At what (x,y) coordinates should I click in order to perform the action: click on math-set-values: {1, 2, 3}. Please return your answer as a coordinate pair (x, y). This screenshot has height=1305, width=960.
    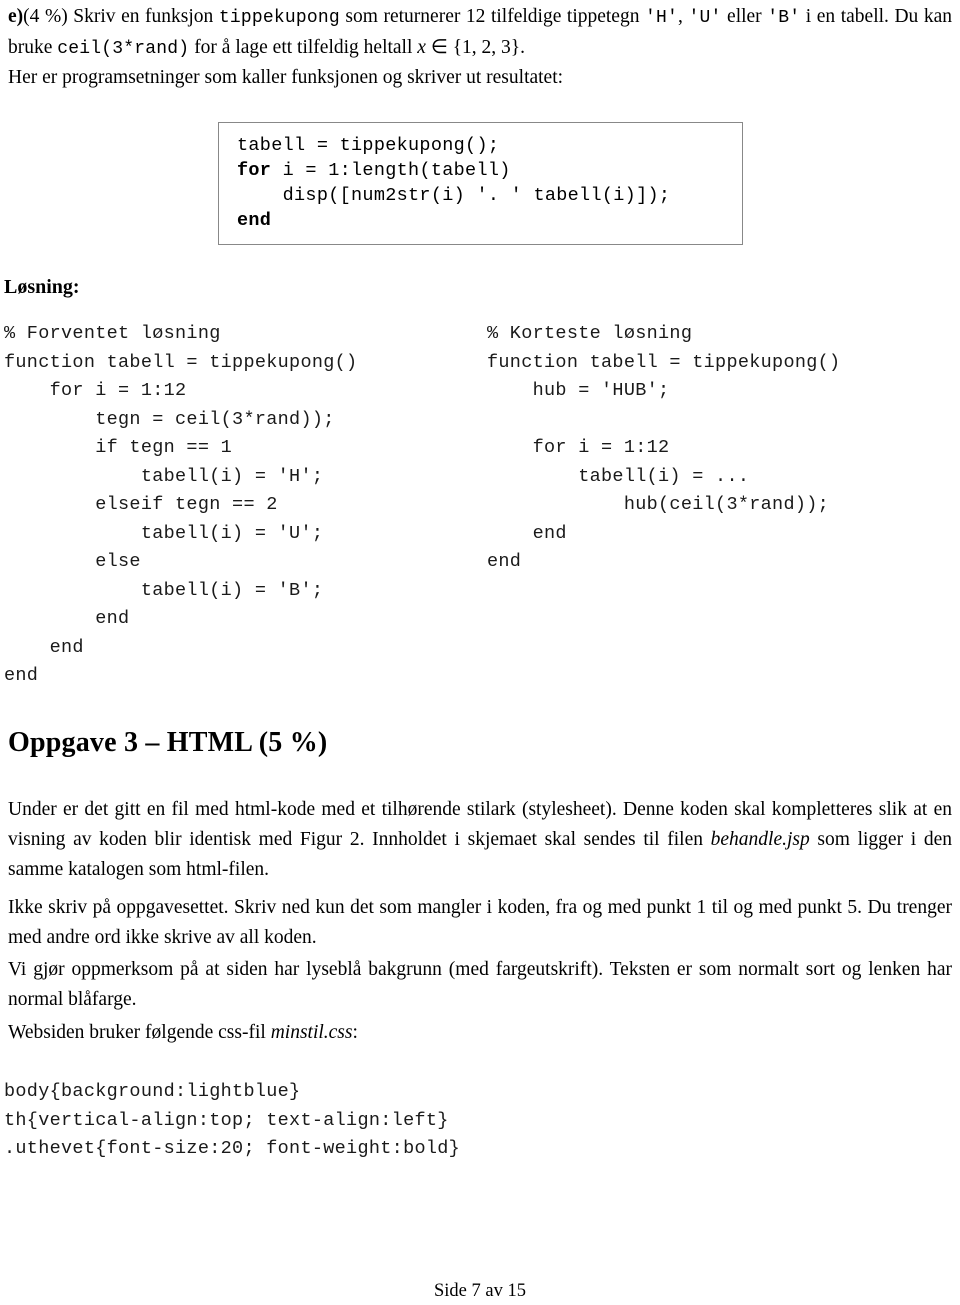
    Looking at the image, I should click on (486, 47).